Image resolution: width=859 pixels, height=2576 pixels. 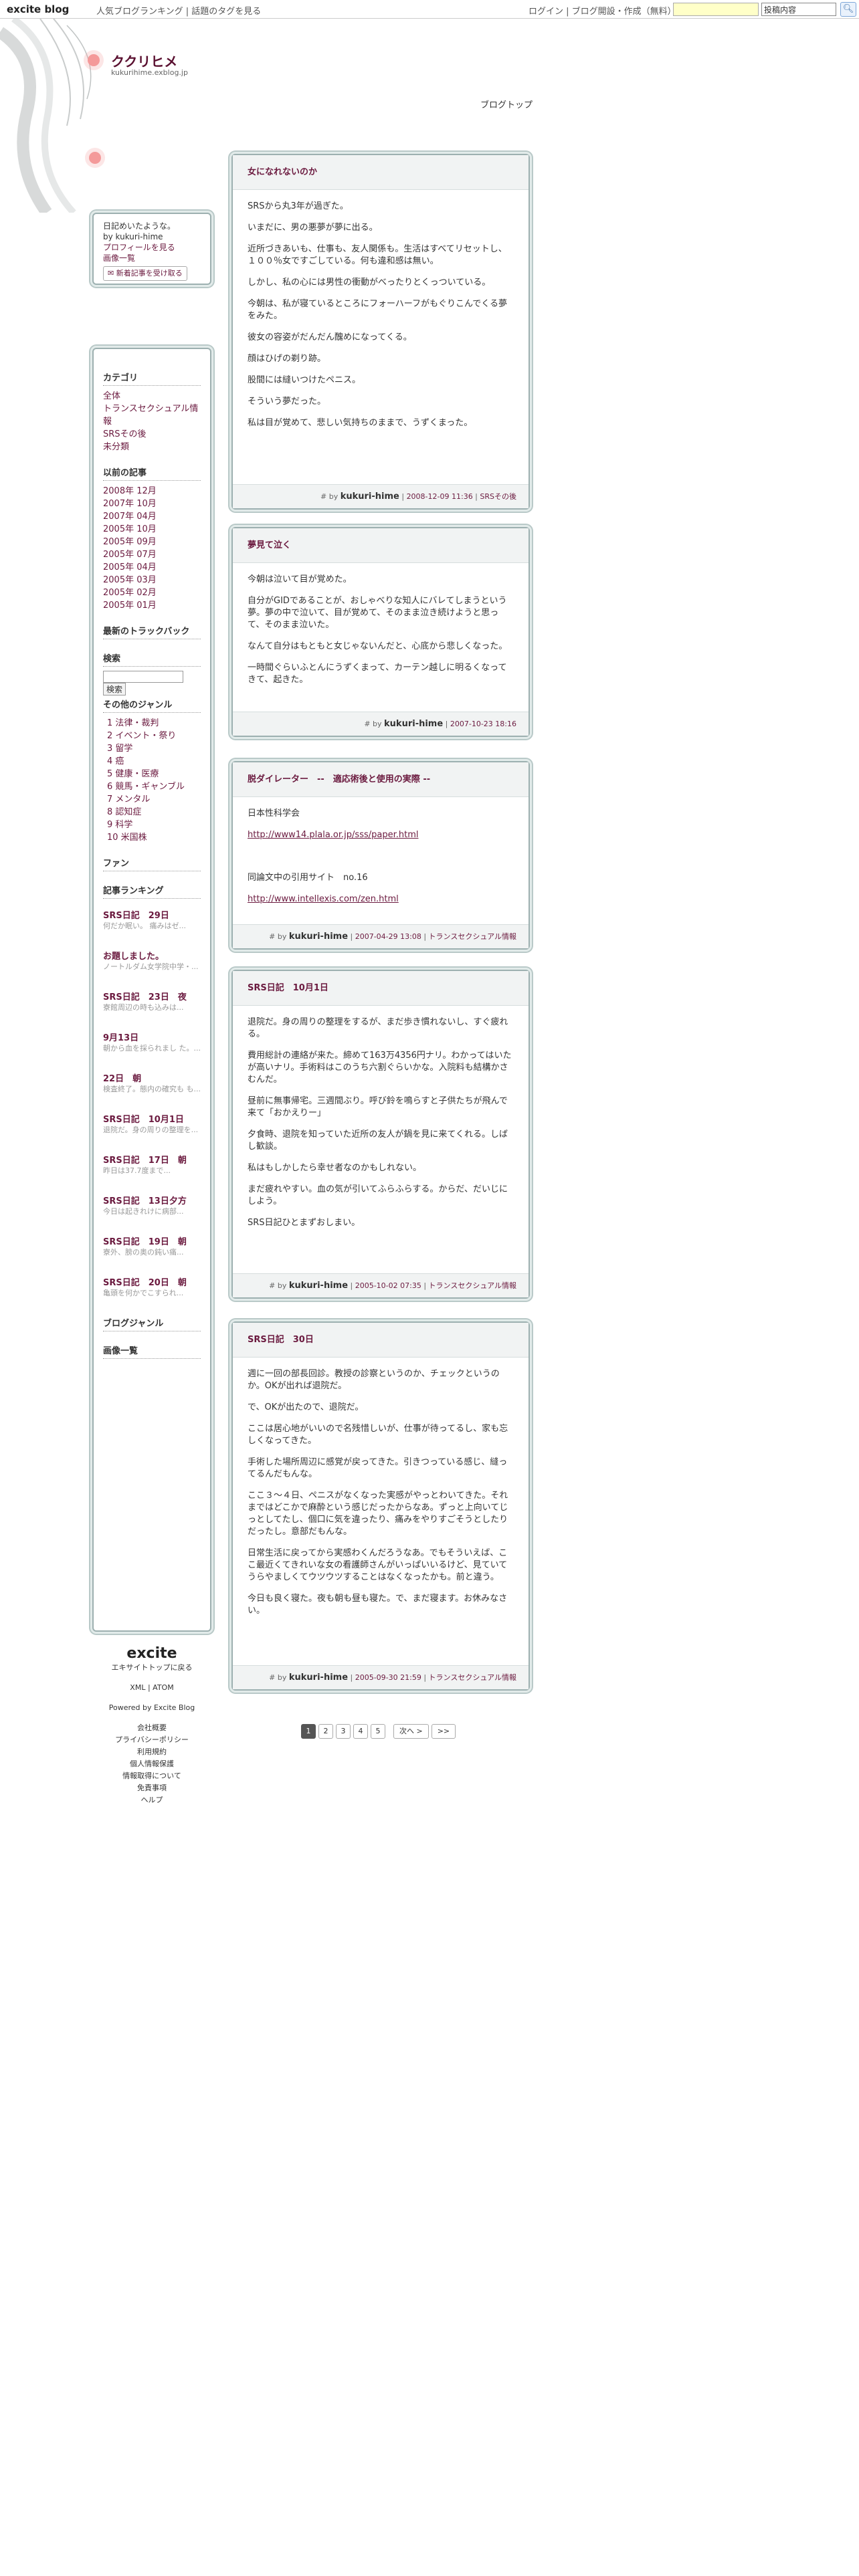 I want to click on ranking-title: SRS日記 13日夕方, so click(x=152, y=1200).